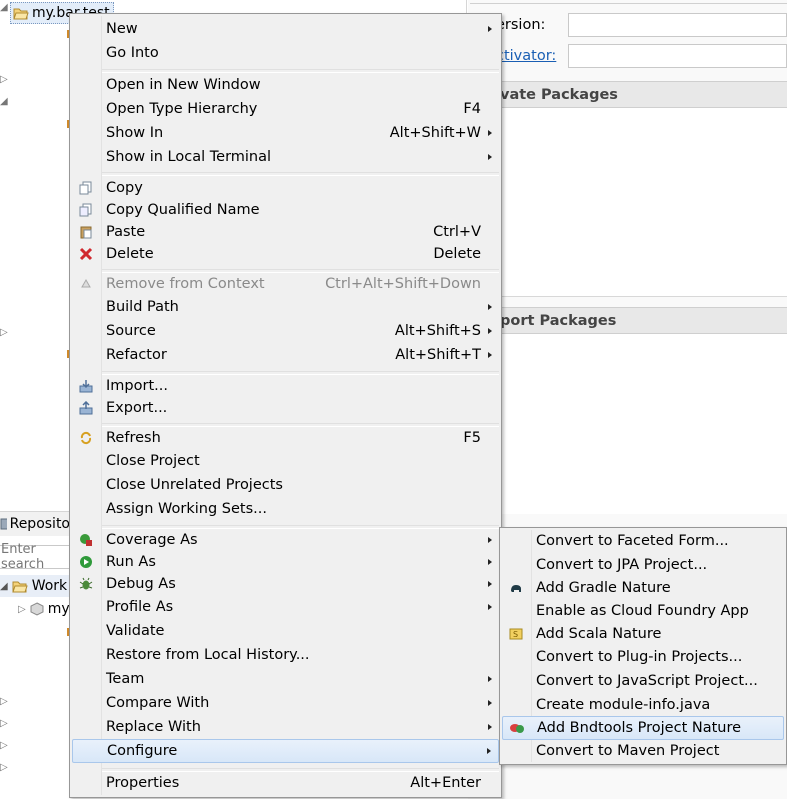 The width and height of the screenshot is (787, 799). Describe the element at coordinates (86, 284) in the screenshot. I see `remove-context-icon` at that location.